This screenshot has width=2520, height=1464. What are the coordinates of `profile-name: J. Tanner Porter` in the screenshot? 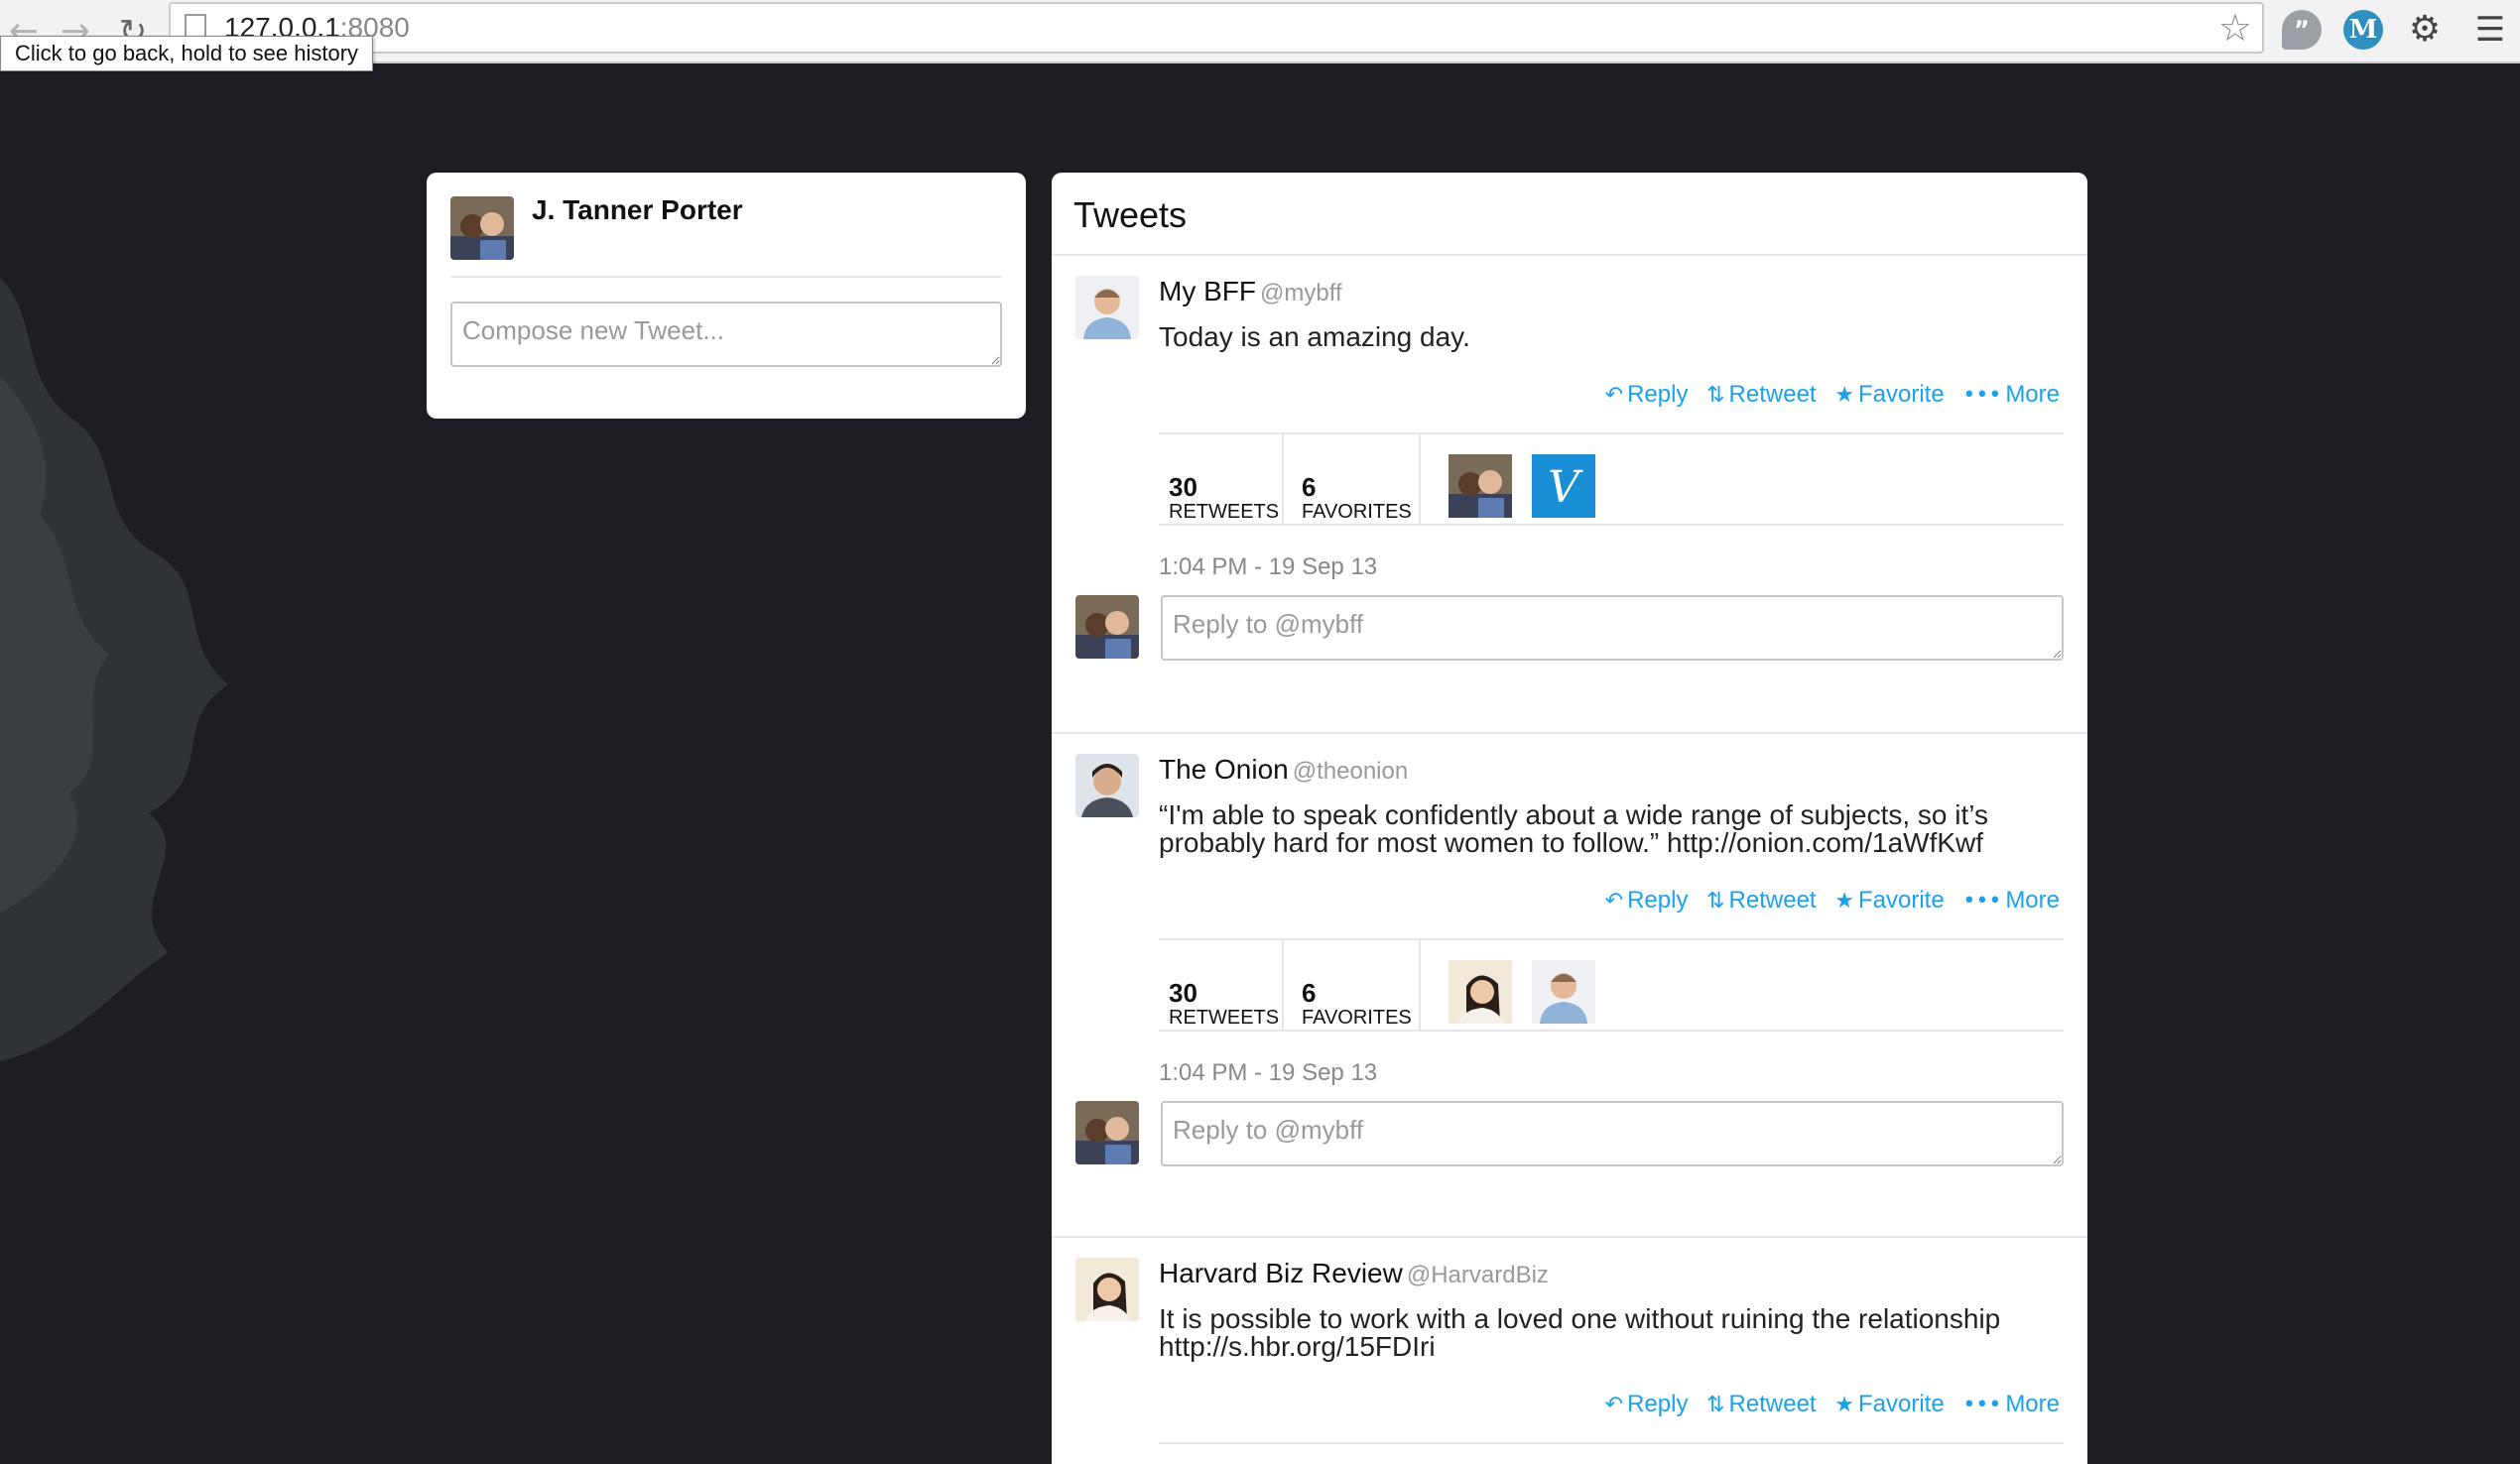 It's located at (637, 209).